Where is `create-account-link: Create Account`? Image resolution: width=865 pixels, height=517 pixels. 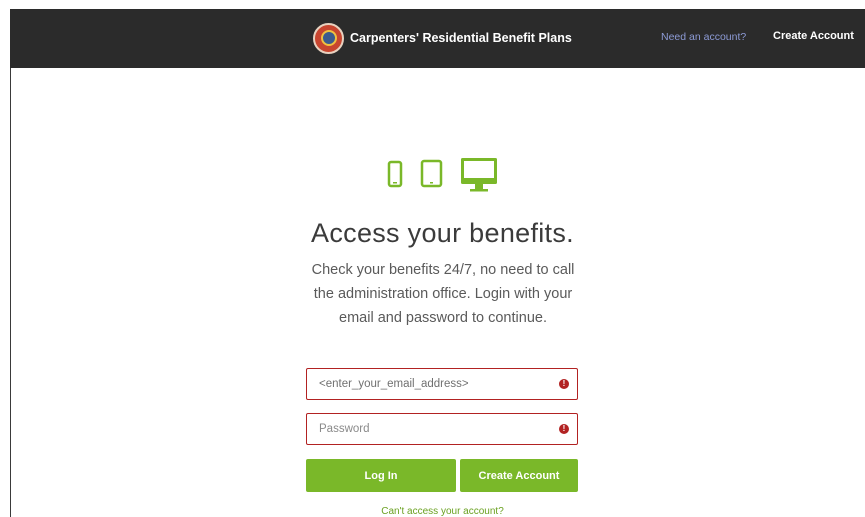
create-account-link: Create Account is located at coordinates (813, 36).